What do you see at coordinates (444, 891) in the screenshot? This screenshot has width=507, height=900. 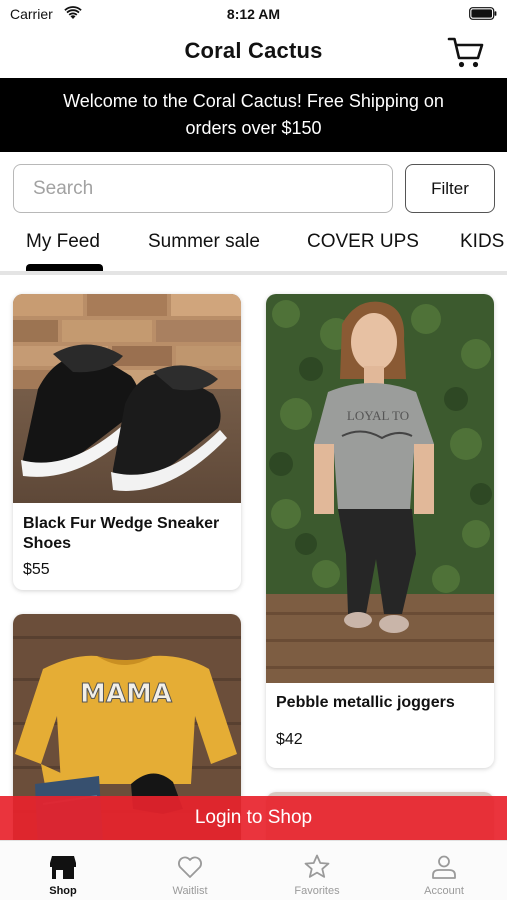 I see `tab-bar-account-label: Account` at bounding box center [444, 891].